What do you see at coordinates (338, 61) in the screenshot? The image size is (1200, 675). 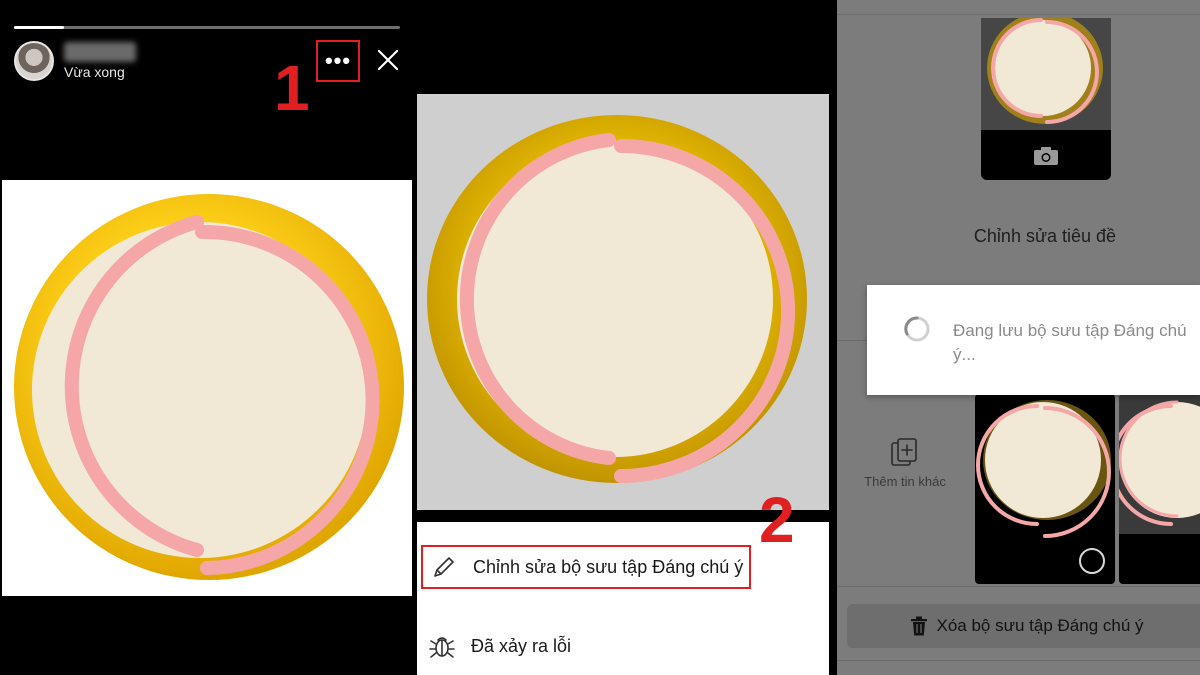 I see `more-options-button: •••` at bounding box center [338, 61].